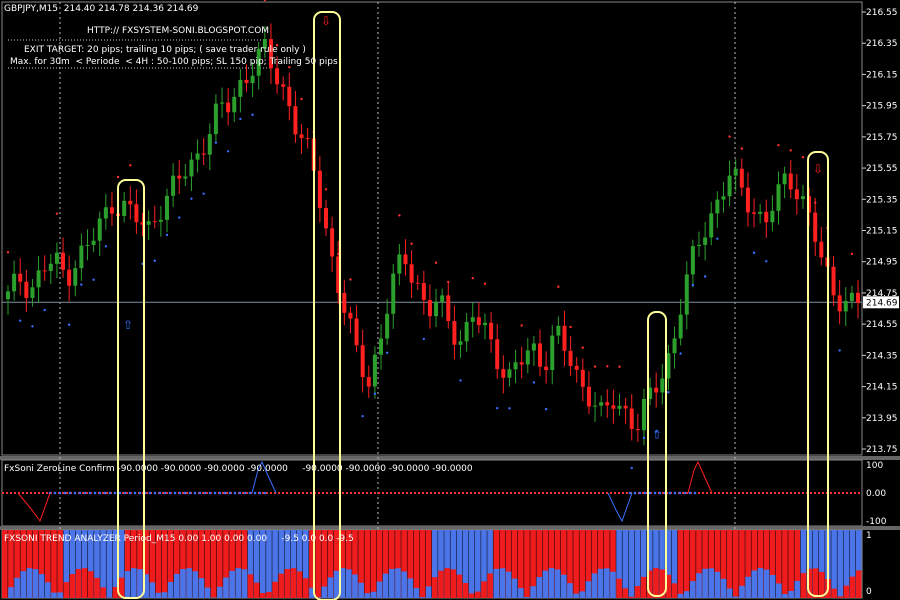  I want to click on price-tick-label: 213.75, so click(882, 450).